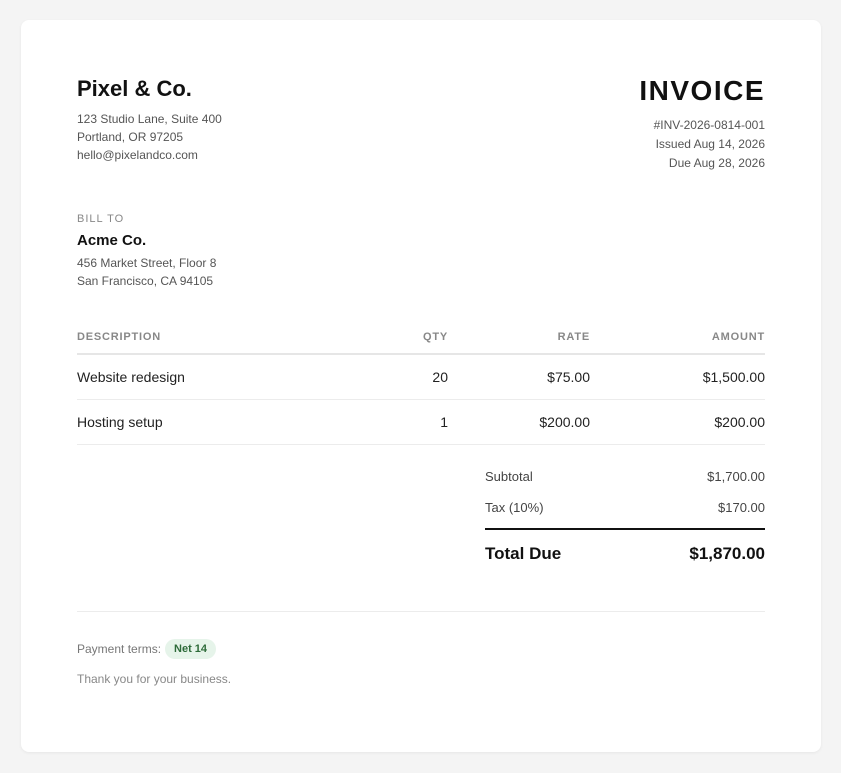 The image size is (841, 773). Describe the element at coordinates (519, 377) in the screenshot. I see `item-rate: $75.00` at that location.